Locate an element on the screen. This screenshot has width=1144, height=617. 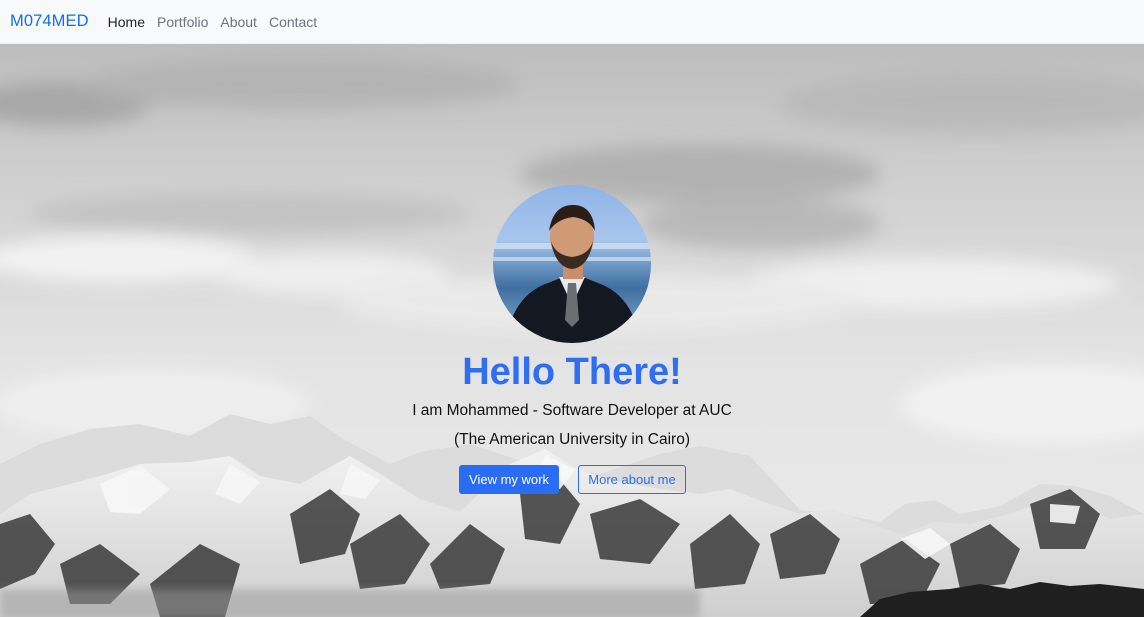
nav-link-home: Home is located at coordinates (126, 22).